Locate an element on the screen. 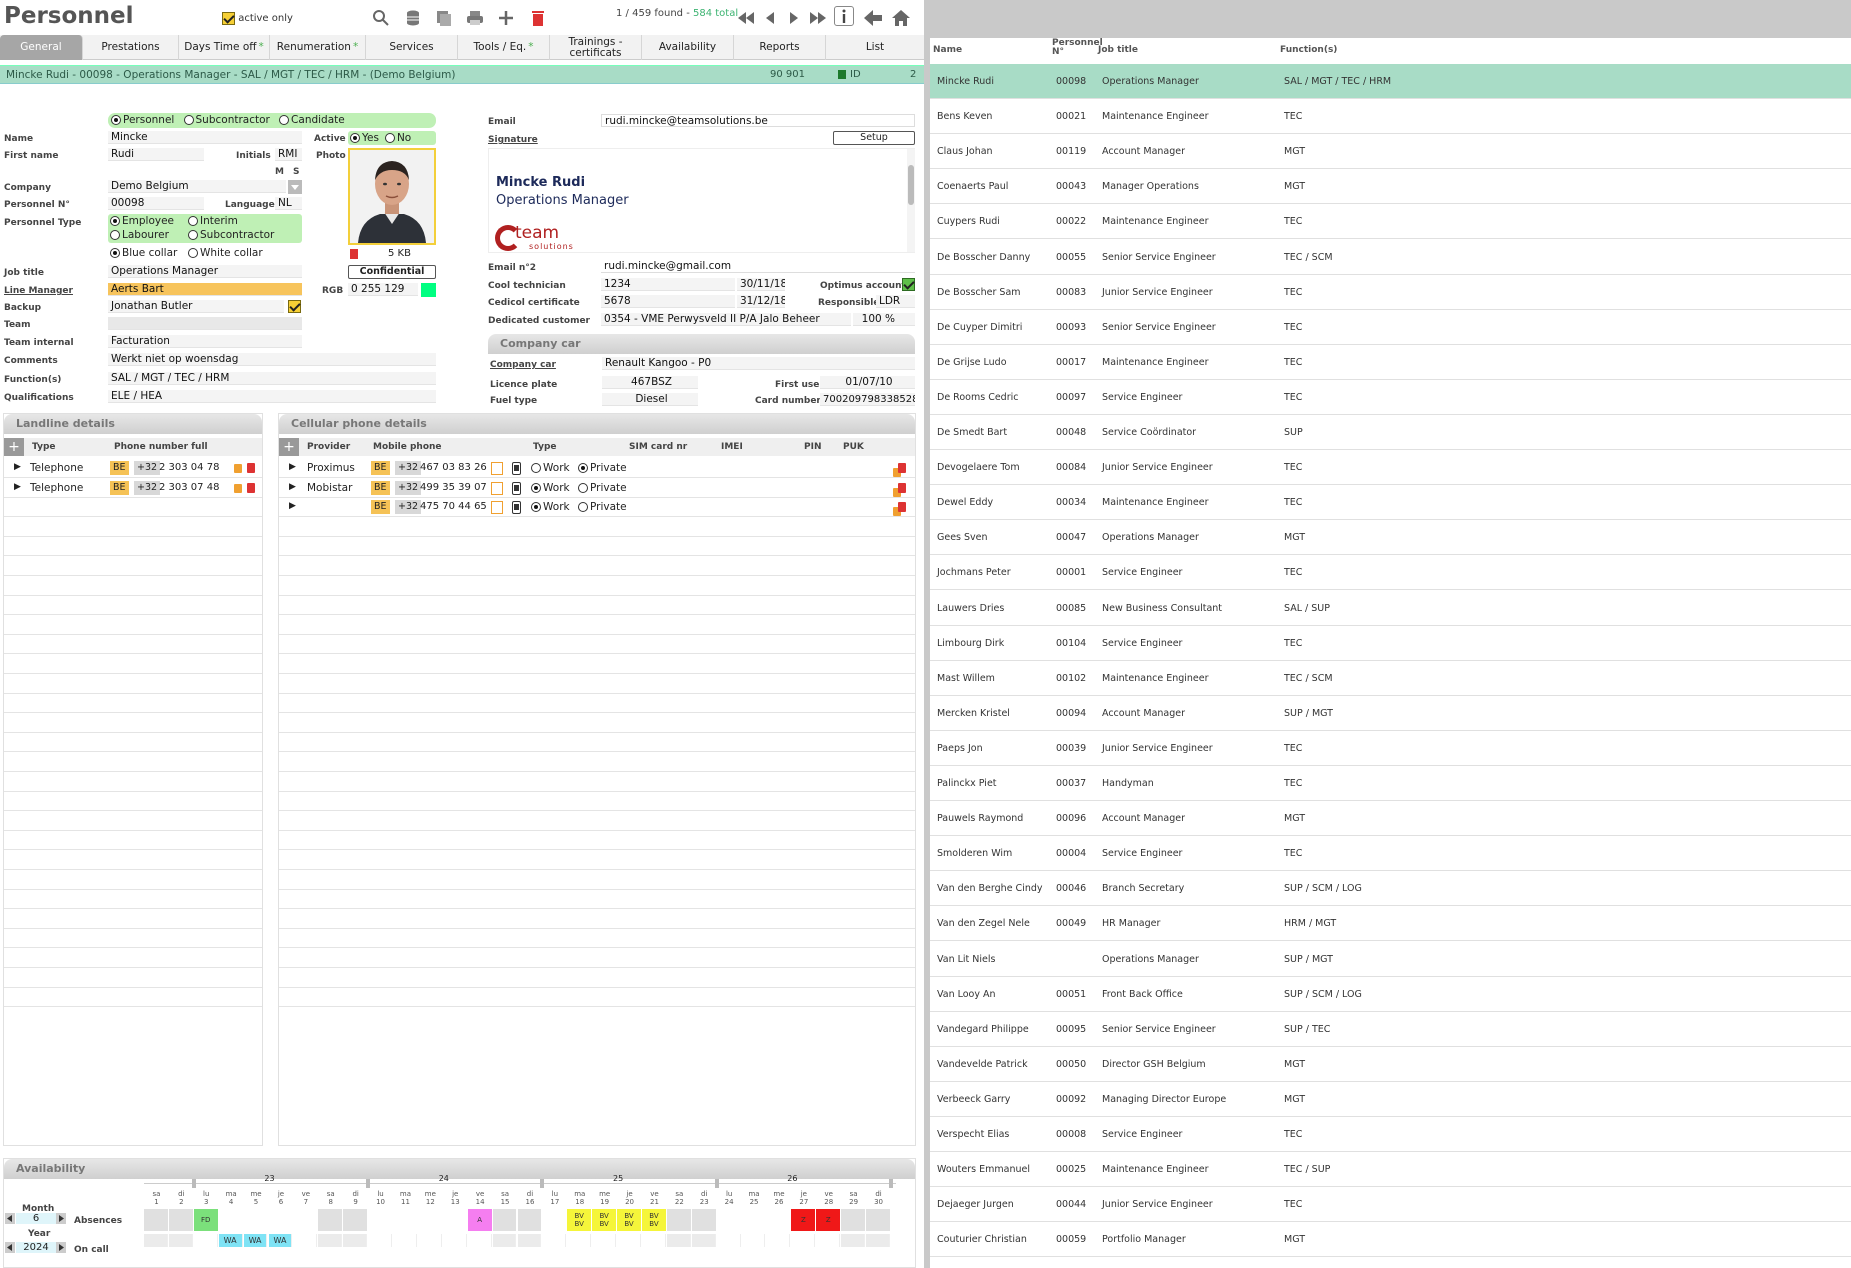 The image size is (1851, 1268). fuel-type-field: Diesel is located at coordinates (650, 399).